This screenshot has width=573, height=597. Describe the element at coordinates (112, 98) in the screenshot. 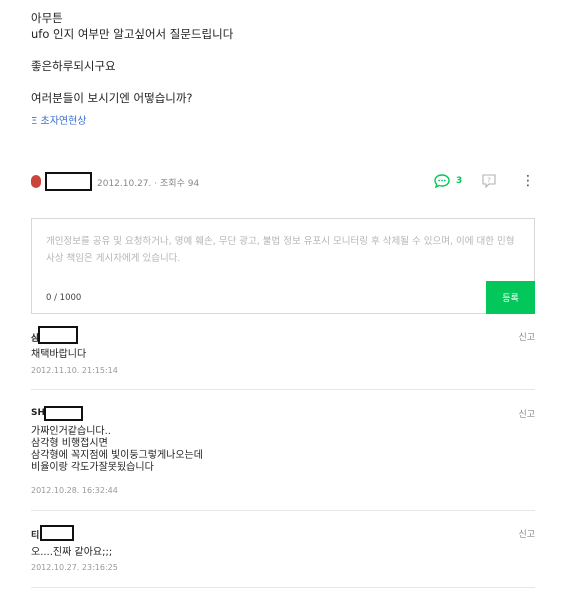

I see `post-line: 여러분들이 보시기엔 어떻습니까?` at that location.